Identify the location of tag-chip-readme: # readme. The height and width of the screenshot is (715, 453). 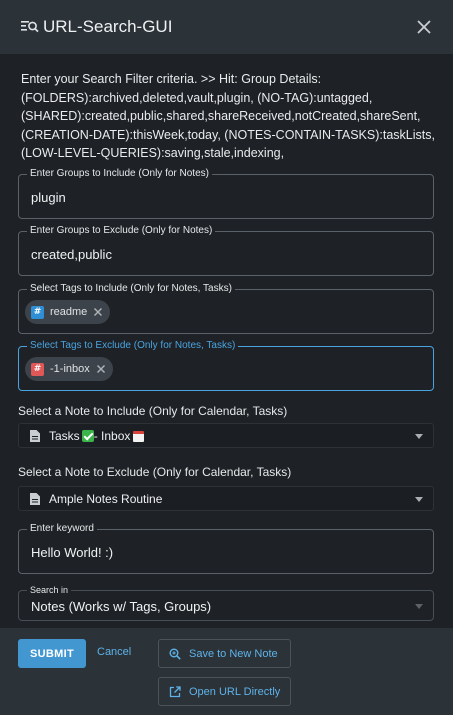
(68, 312).